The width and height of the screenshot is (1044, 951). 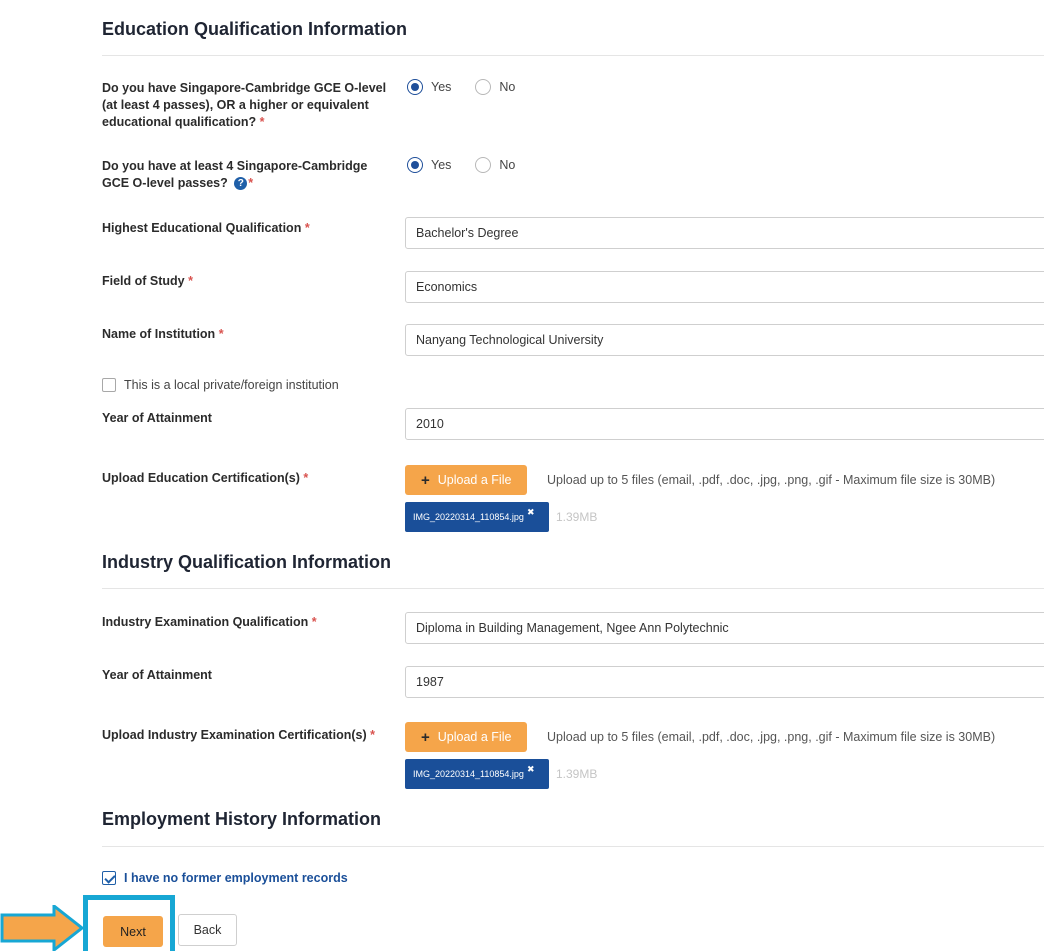 What do you see at coordinates (262, 122) in the screenshot?
I see `q1-required-mark: *` at bounding box center [262, 122].